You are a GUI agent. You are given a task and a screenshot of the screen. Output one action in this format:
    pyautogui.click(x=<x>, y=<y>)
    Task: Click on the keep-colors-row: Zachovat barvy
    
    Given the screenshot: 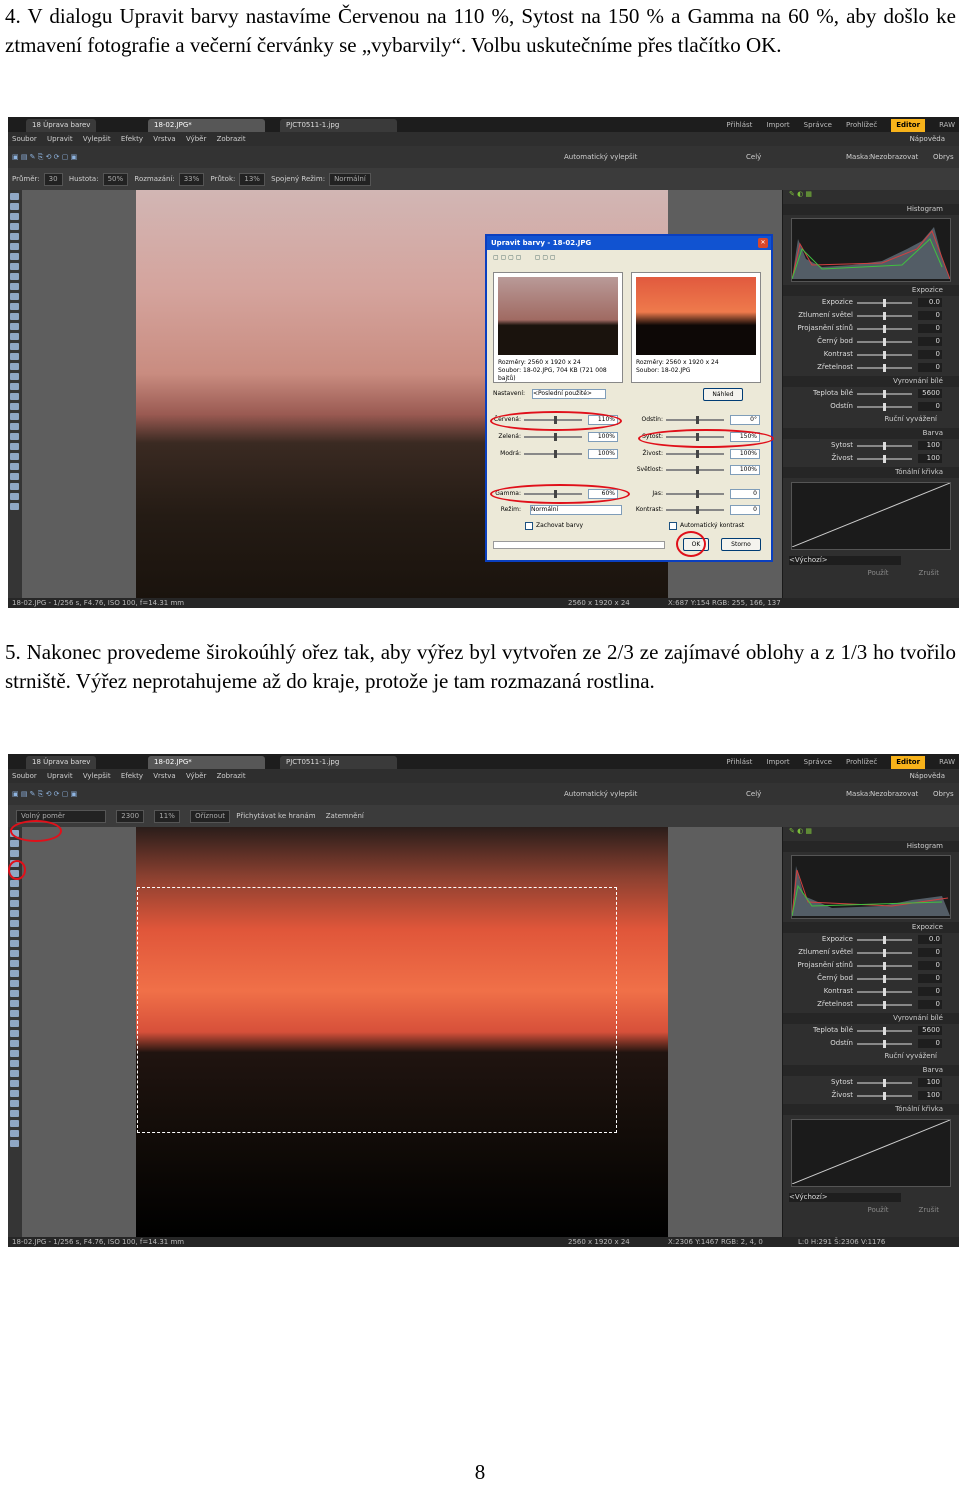 What is the action you would take?
    pyautogui.click(x=554, y=525)
    